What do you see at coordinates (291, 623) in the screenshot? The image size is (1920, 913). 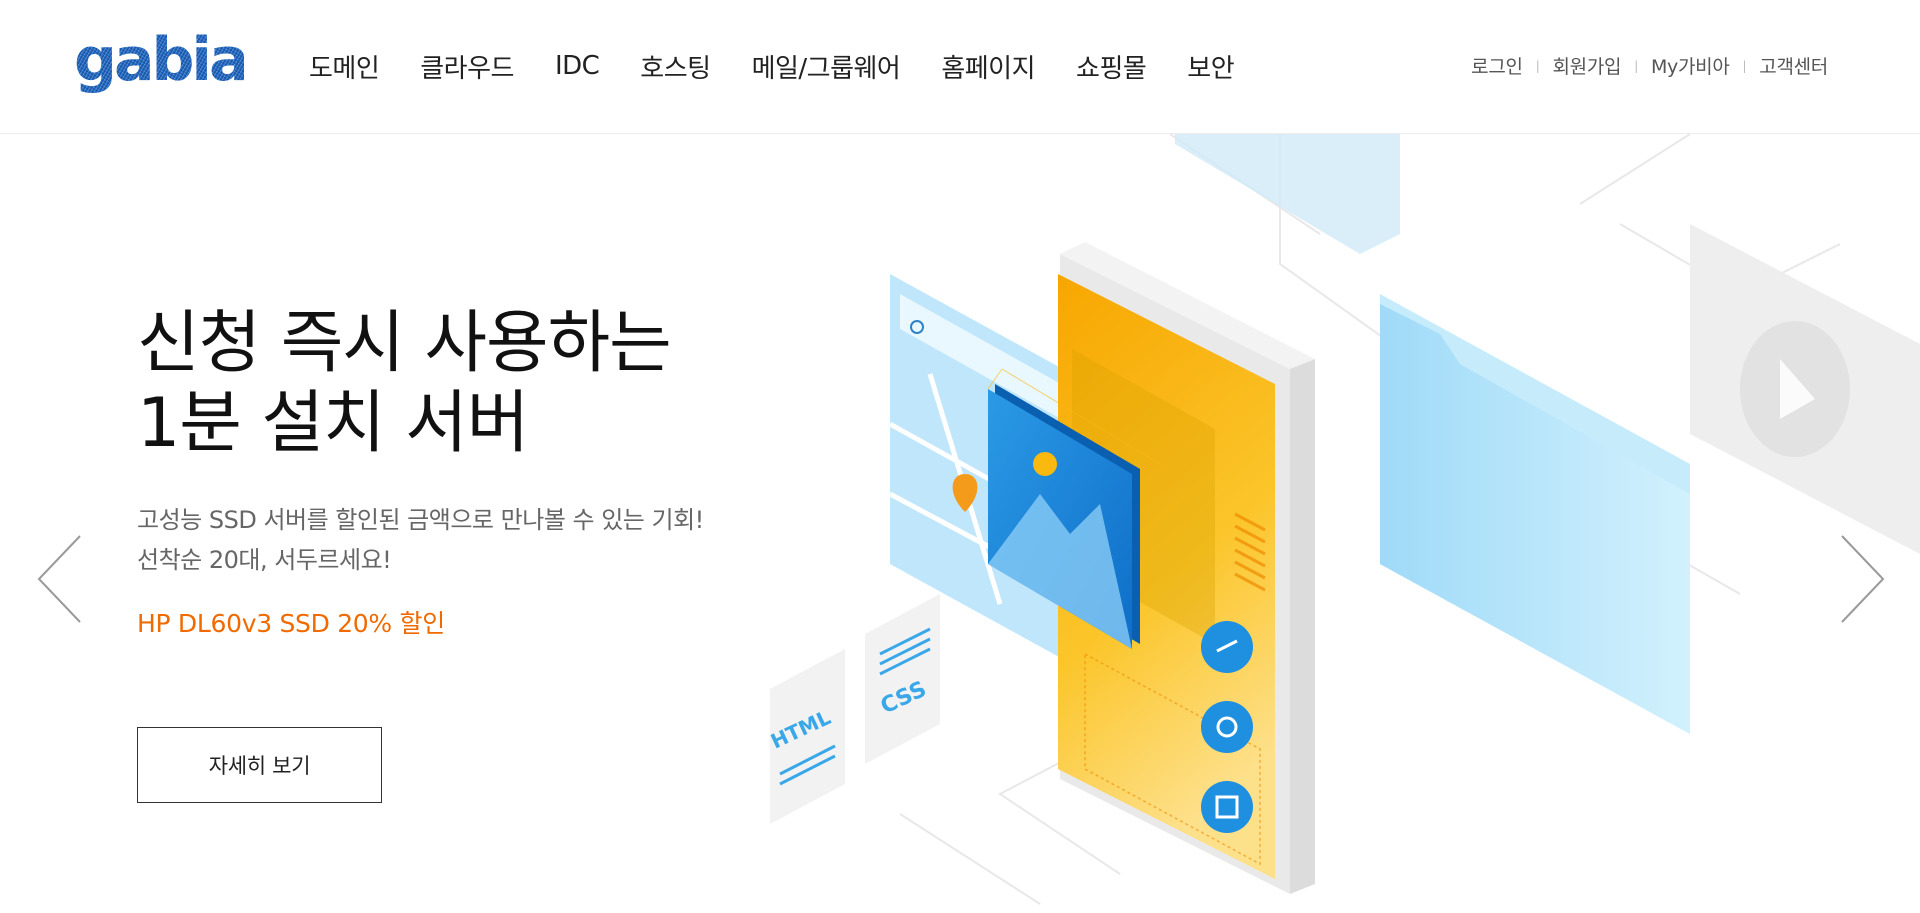 I see `promo-text: HP DL60v3 SSD 20% 할인` at bounding box center [291, 623].